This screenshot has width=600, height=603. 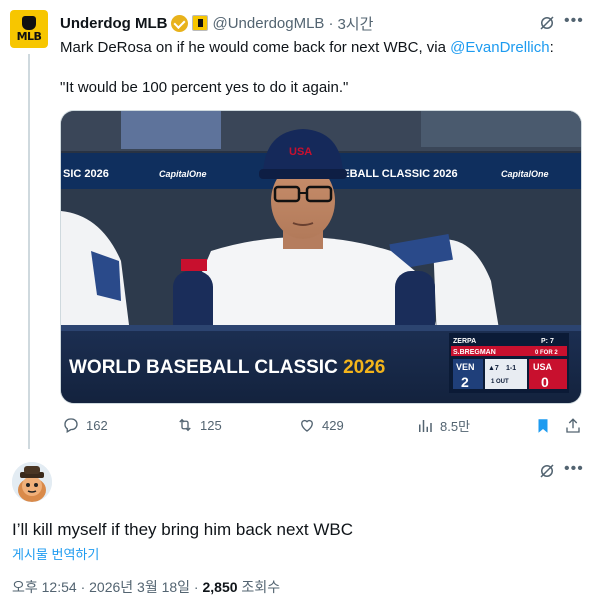 What do you see at coordinates (220, 587) in the screenshot?
I see `reply-views-count: 2,850` at bounding box center [220, 587].